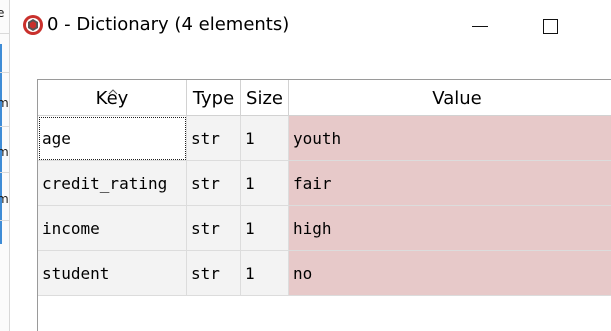 Image resolution: width=611 pixels, height=331 pixels. I want to click on value-cell: no, so click(450, 273).